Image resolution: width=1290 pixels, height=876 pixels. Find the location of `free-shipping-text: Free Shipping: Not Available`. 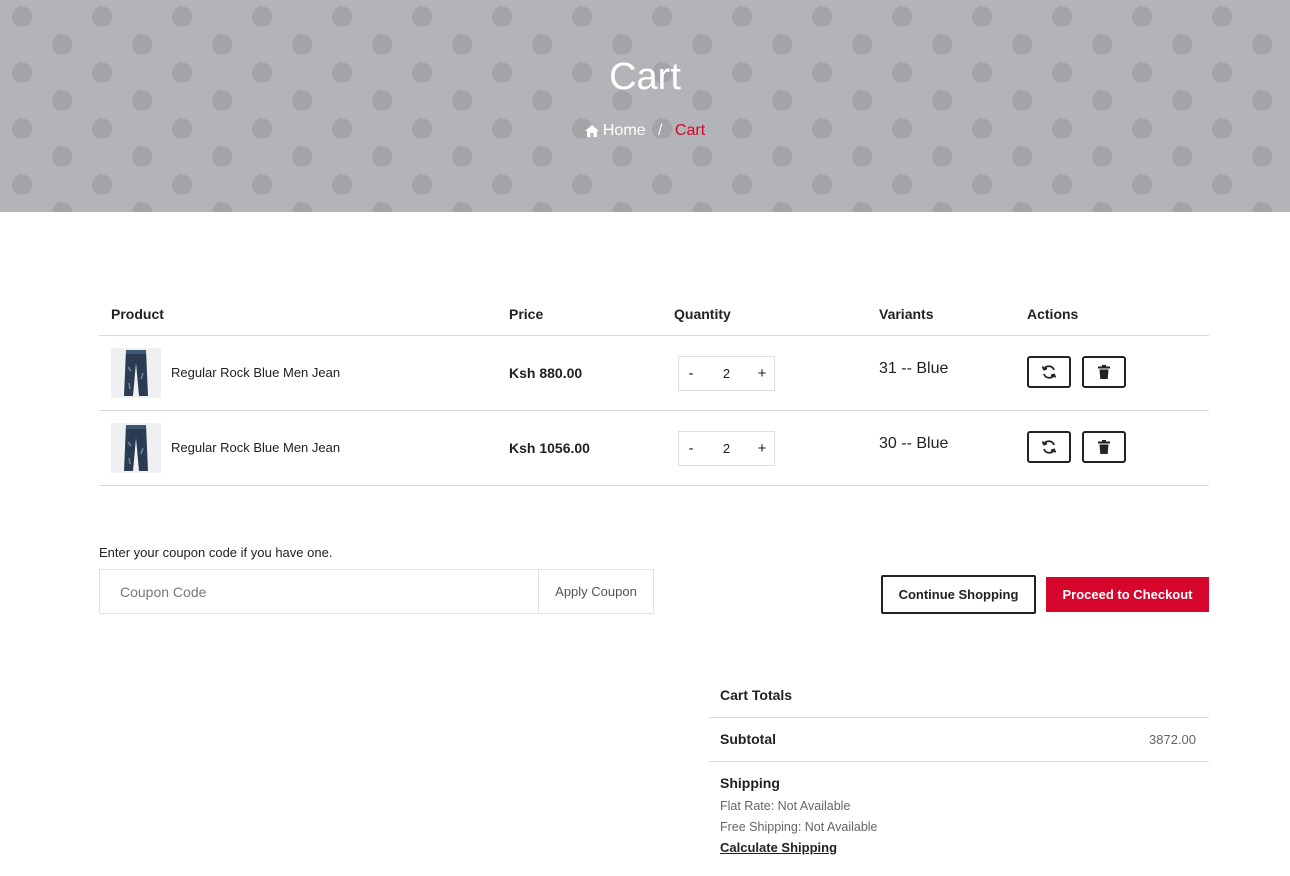

free-shipping-text: Free Shipping: Not Available is located at coordinates (799, 827).